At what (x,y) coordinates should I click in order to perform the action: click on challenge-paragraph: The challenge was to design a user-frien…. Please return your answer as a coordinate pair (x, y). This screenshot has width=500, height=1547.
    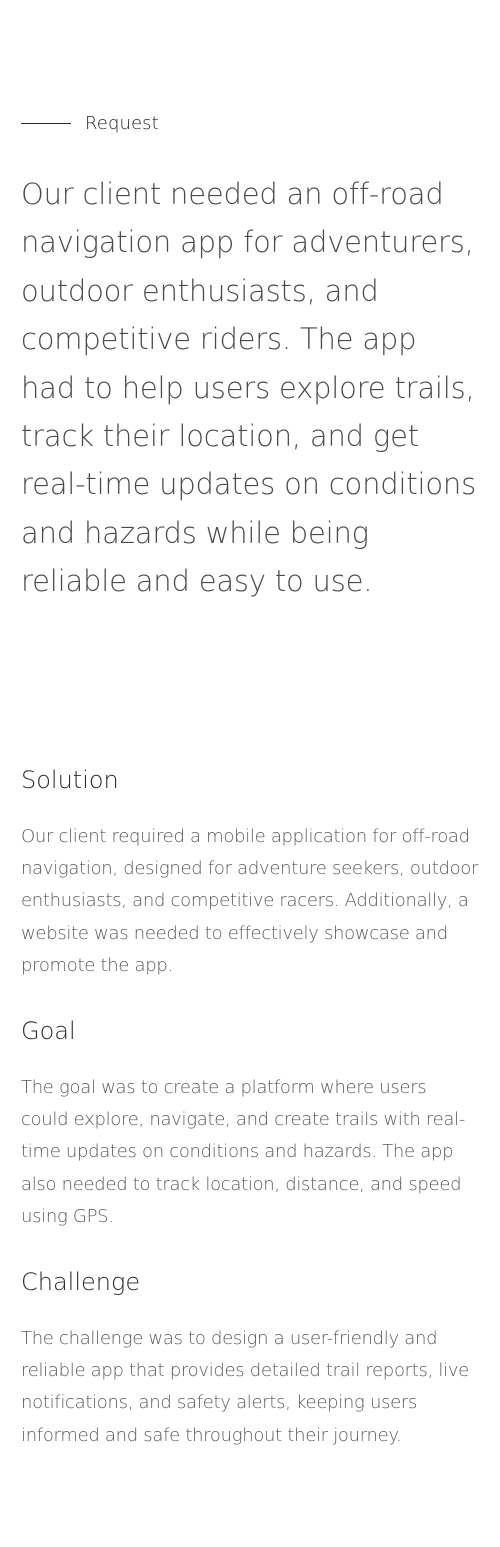
    Looking at the image, I should click on (245, 1387).